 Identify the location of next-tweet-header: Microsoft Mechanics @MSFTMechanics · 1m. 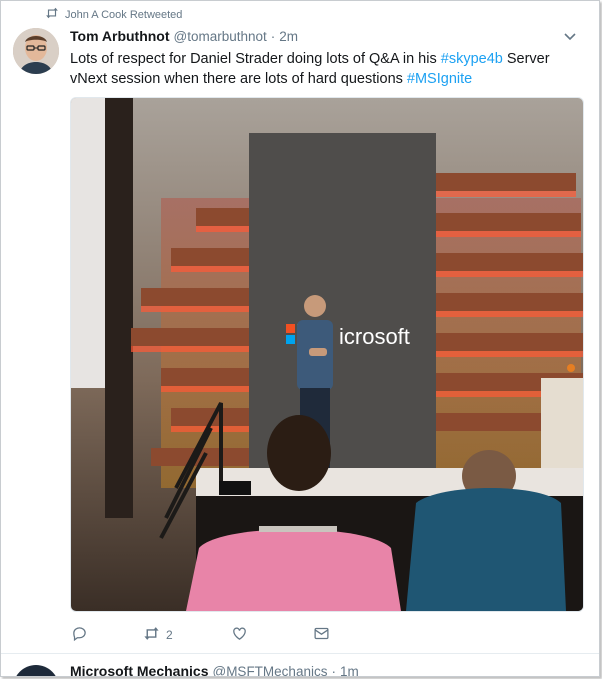
(214, 670).